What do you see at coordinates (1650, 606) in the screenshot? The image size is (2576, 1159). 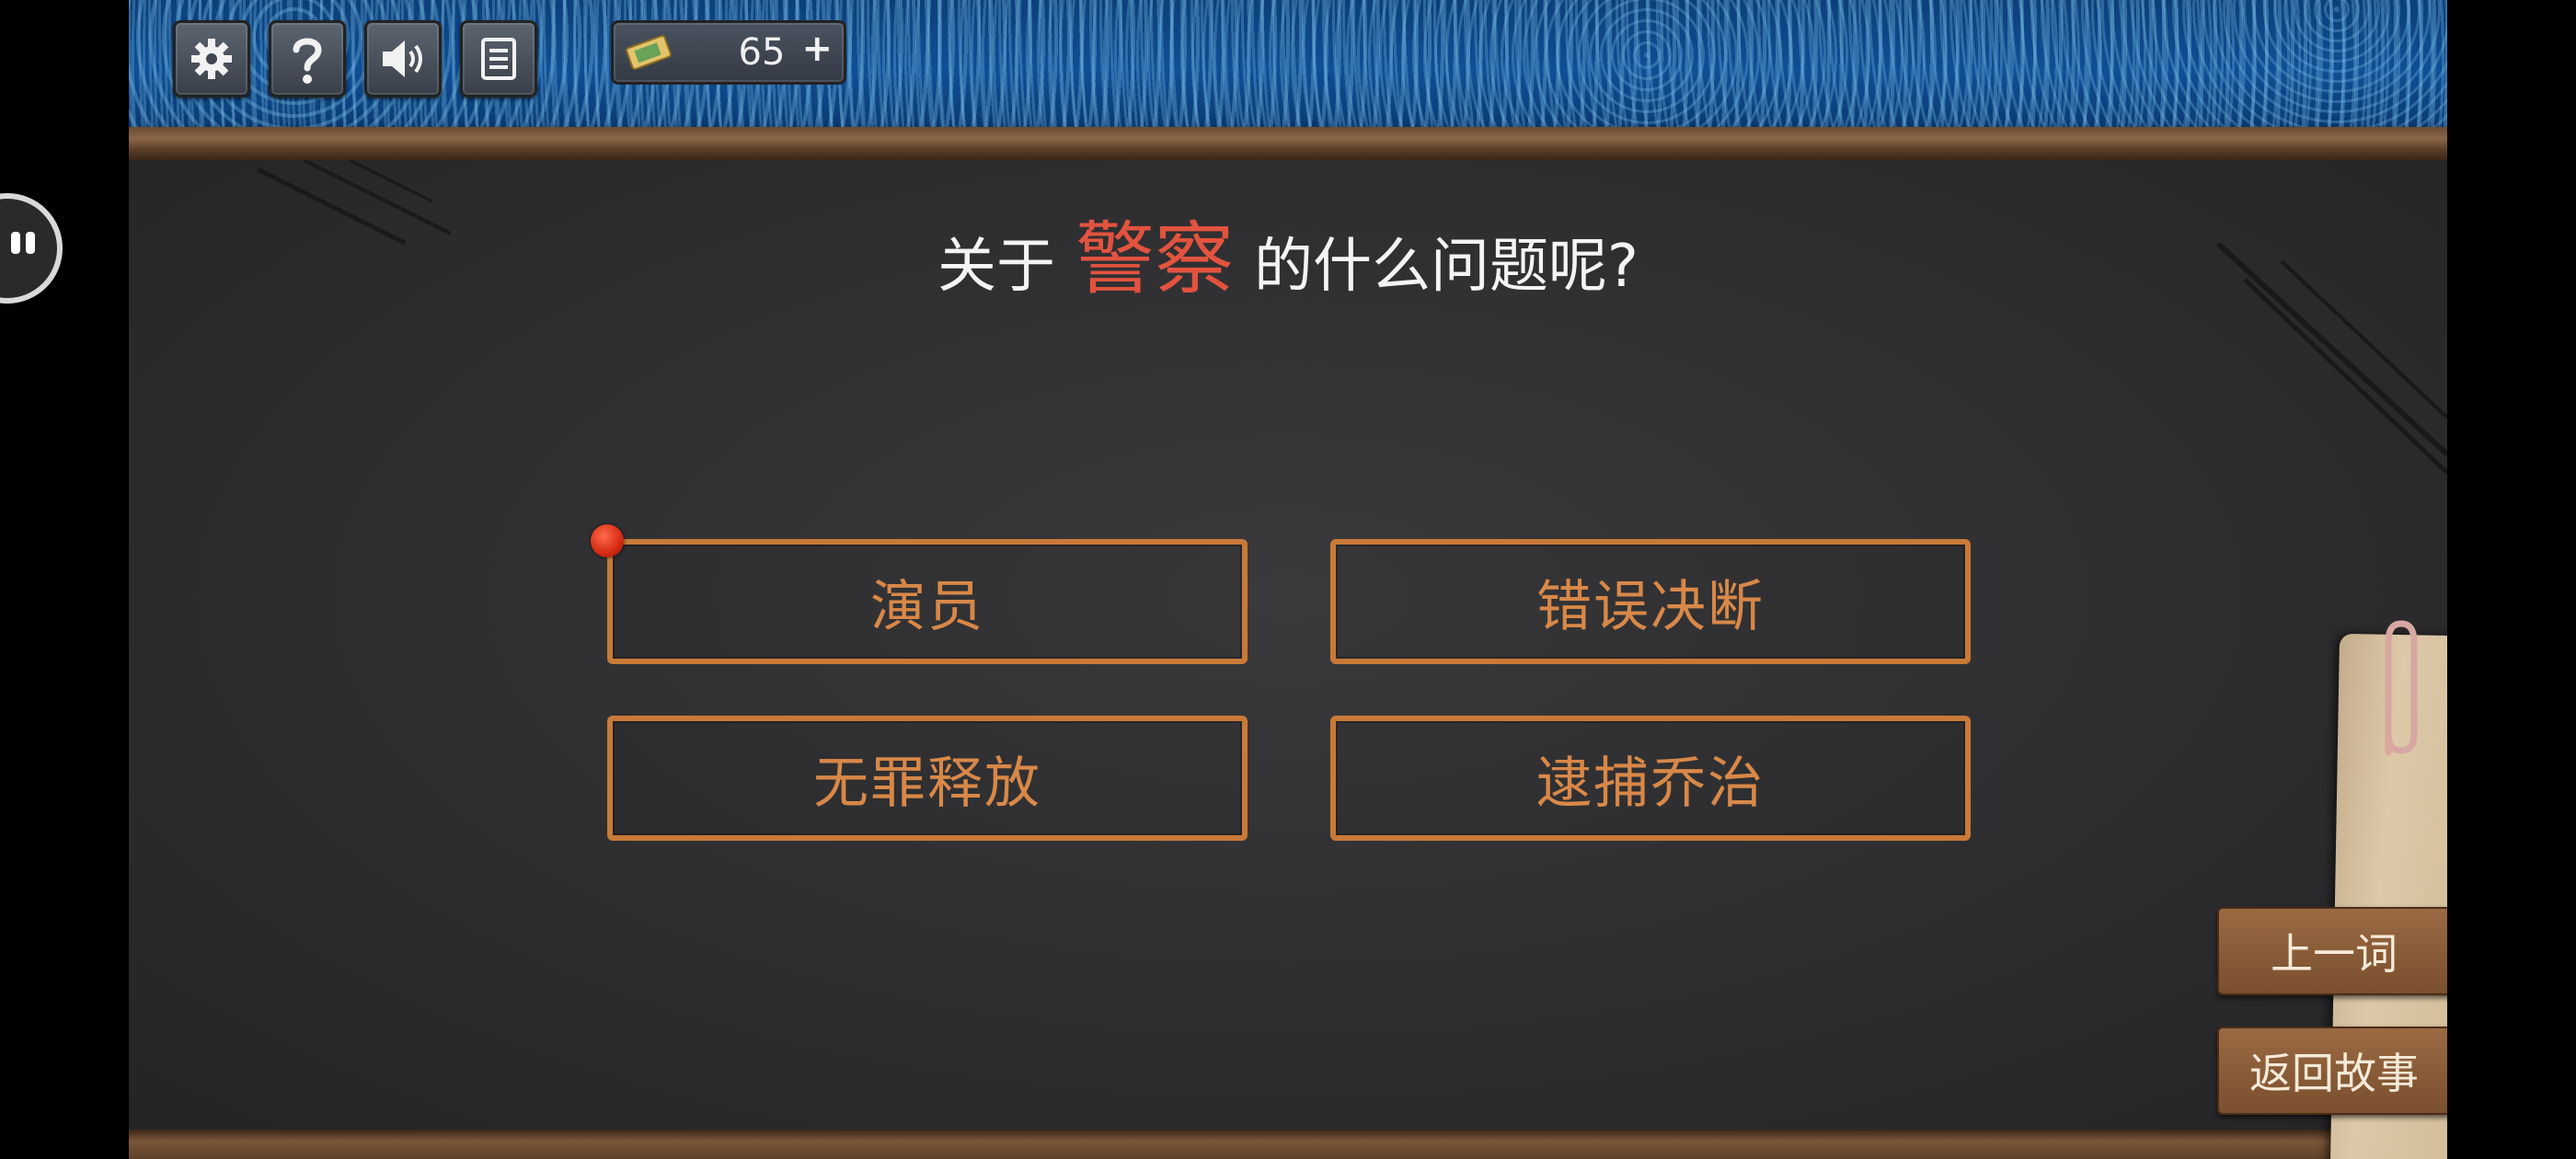 I see `answer-option-label: 错误决断` at bounding box center [1650, 606].